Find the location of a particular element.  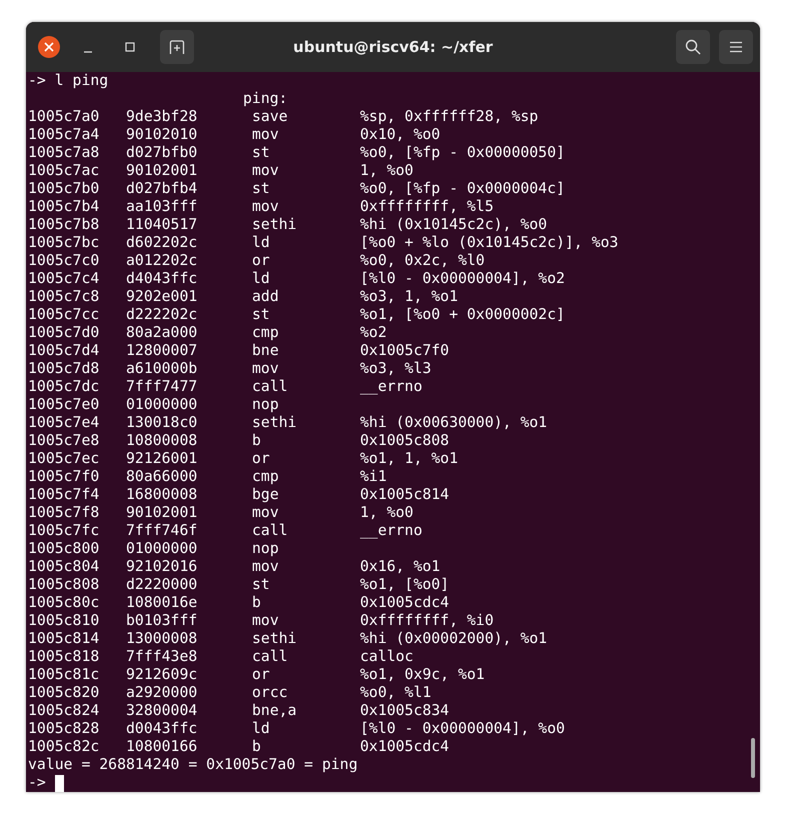

command-text: -> l ping is located at coordinates (68, 80).